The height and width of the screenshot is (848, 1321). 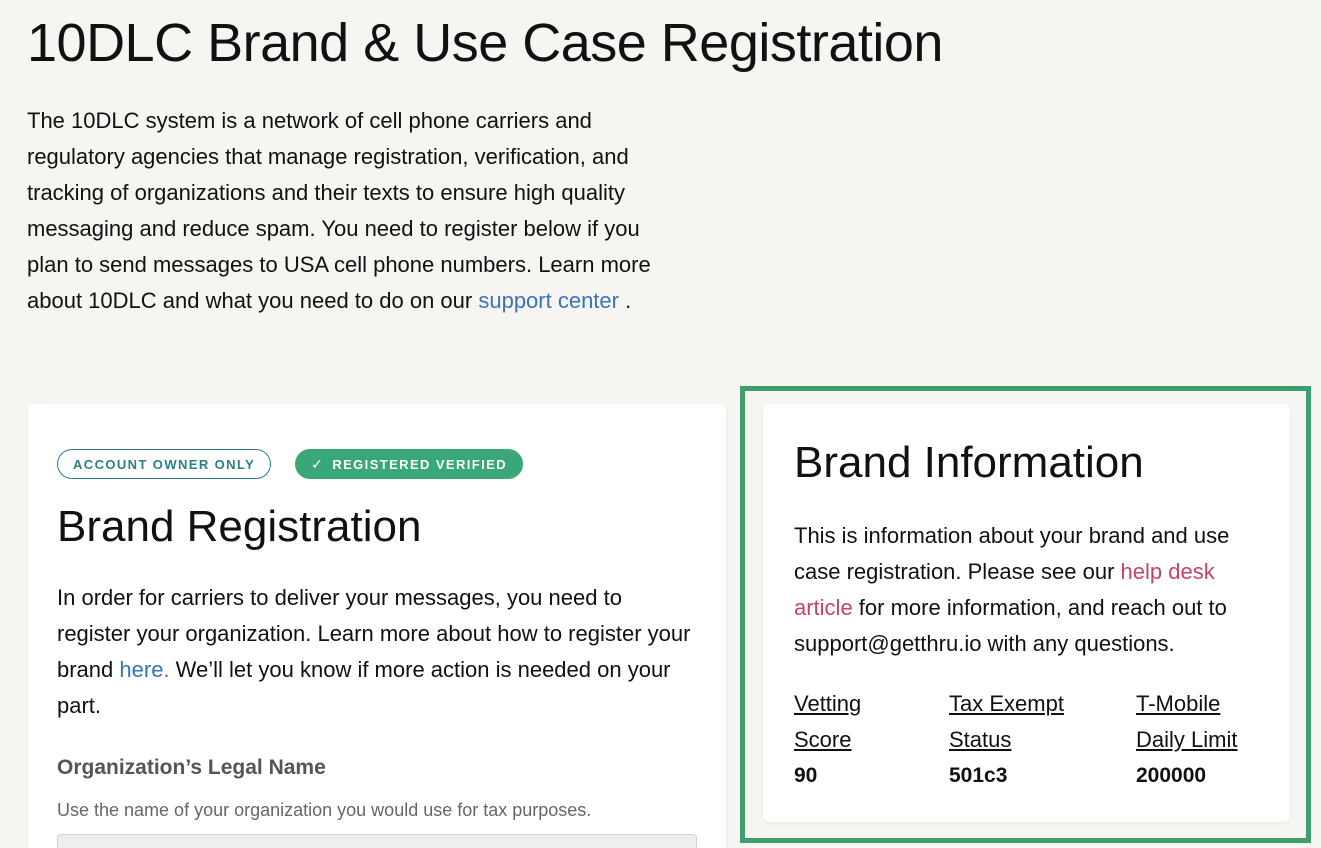 What do you see at coordinates (625, 300) in the screenshot?
I see `intro-end: .` at bounding box center [625, 300].